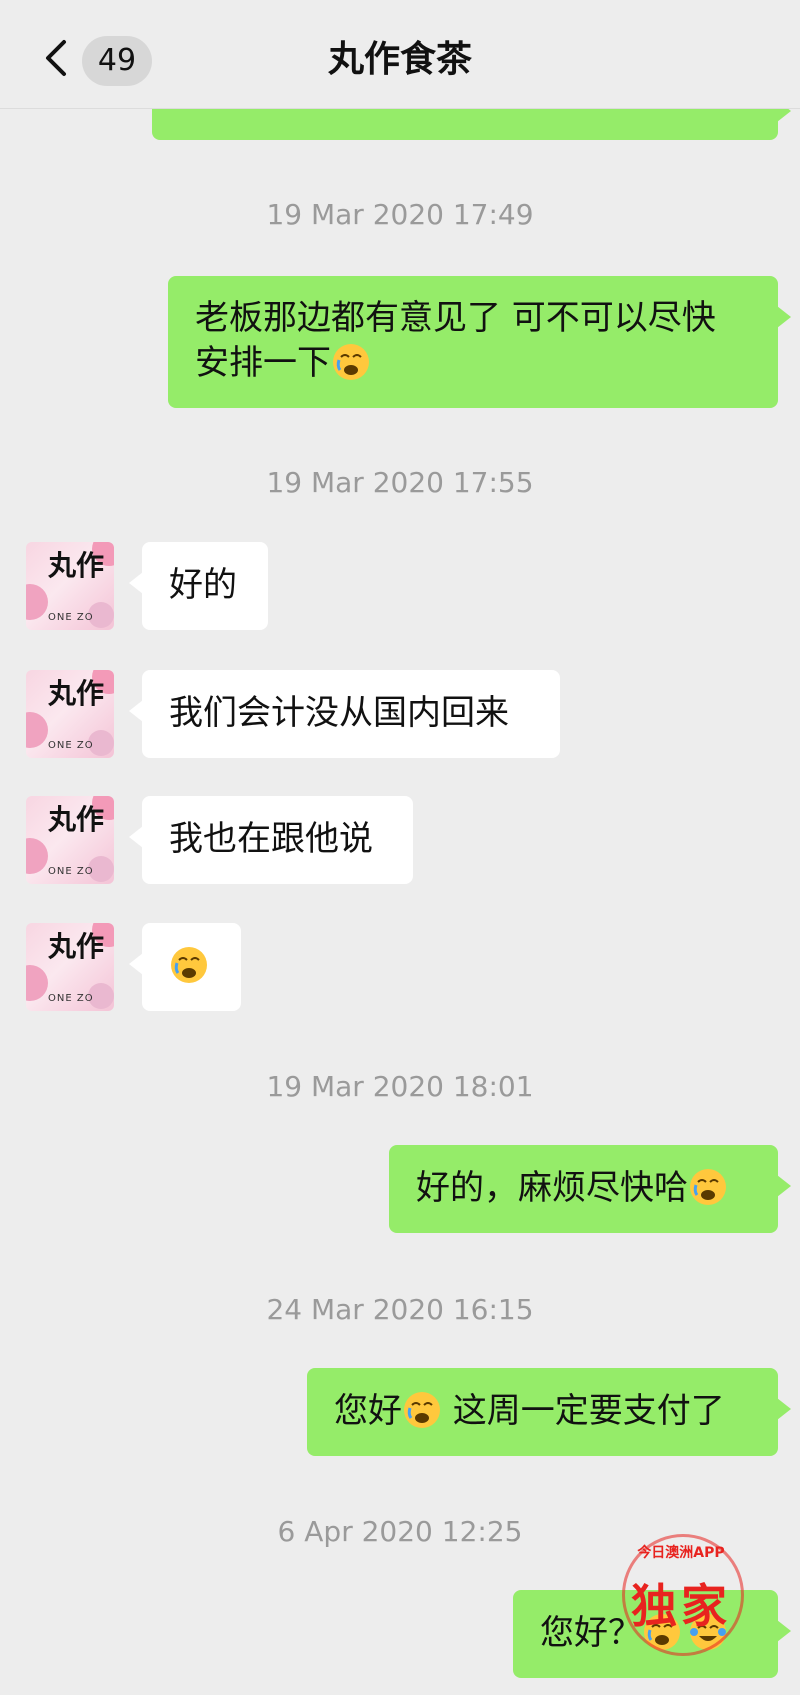  I want to click on incoming-message: 我们会计没从国内回来, so click(344, 714).